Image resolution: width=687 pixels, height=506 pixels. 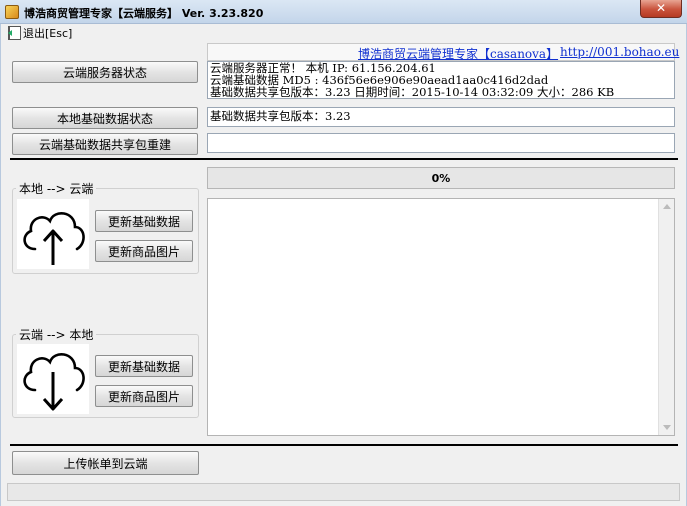 What do you see at coordinates (53, 234) in the screenshot?
I see `cloud-upload-icon` at bounding box center [53, 234].